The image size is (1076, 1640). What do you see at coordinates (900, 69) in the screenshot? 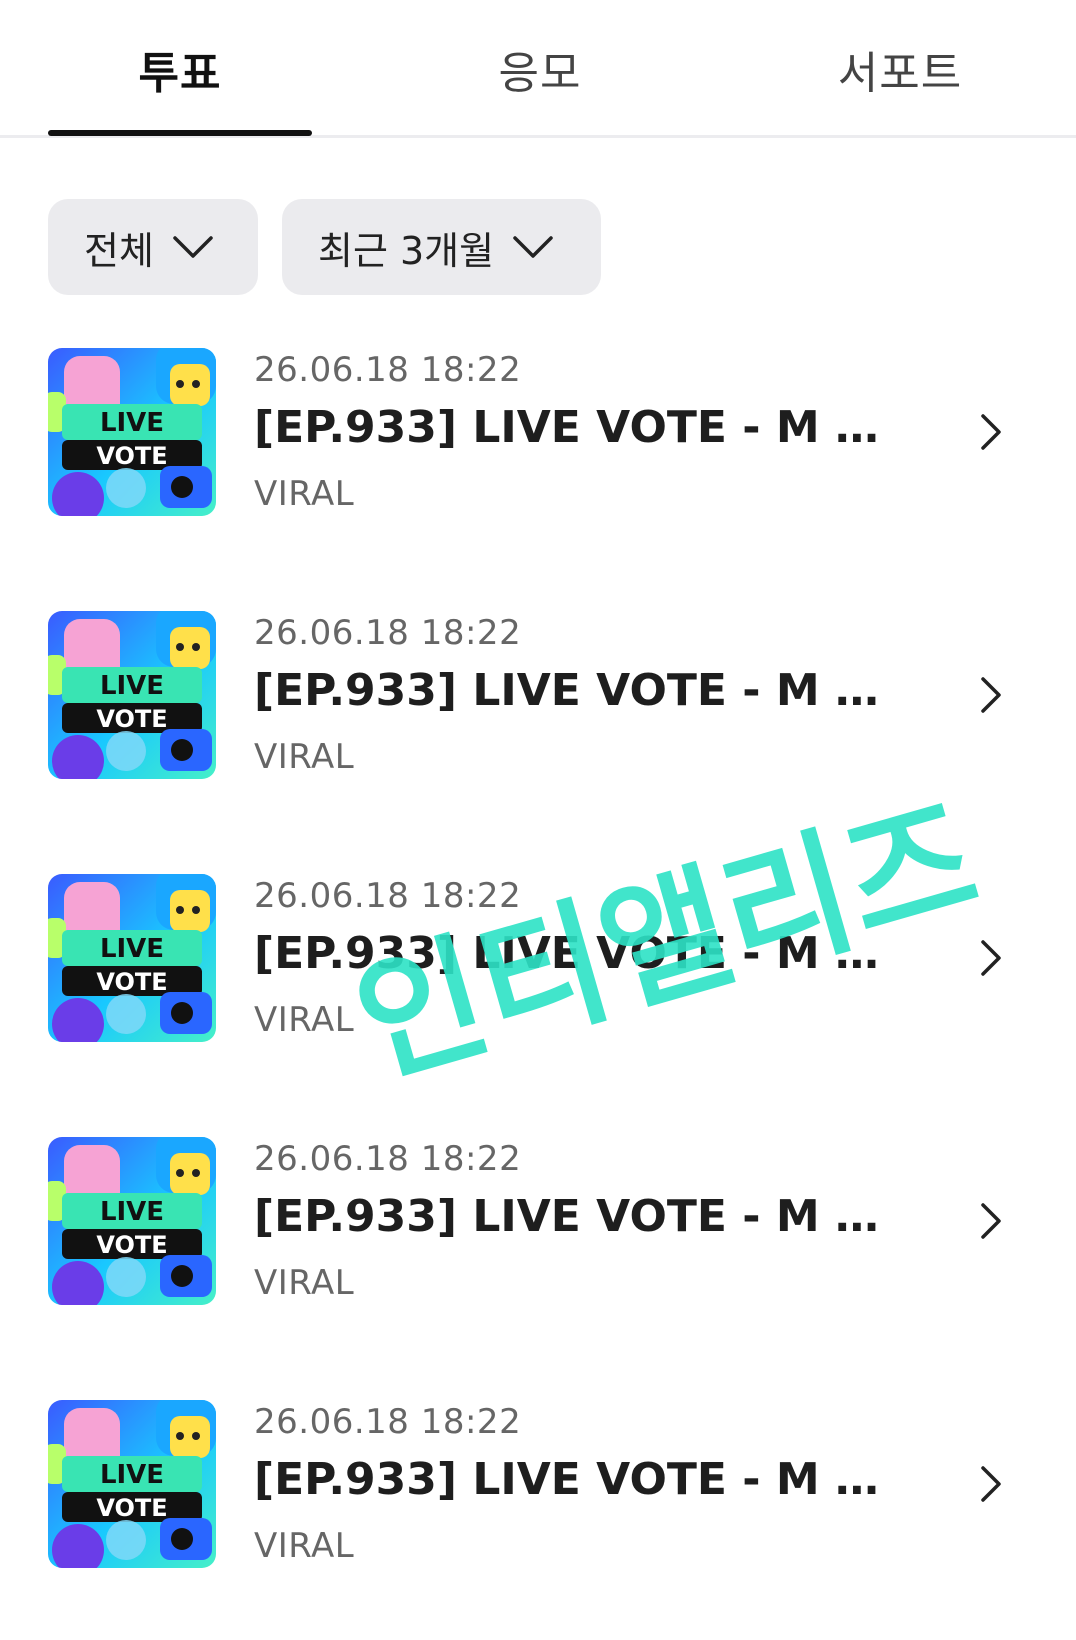
I see `tab-support: 서포트` at bounding box center [900, 69].